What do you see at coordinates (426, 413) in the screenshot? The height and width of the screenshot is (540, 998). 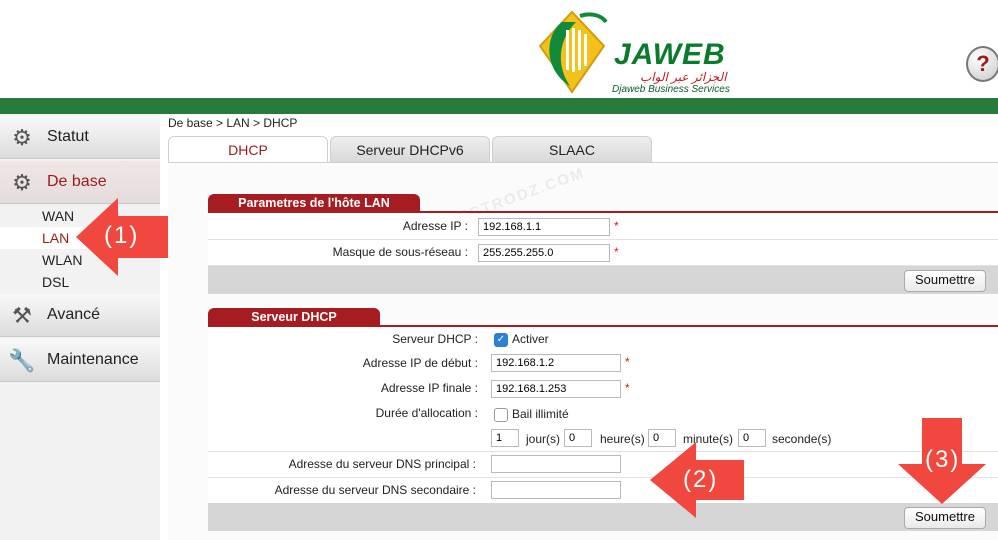 I see `lease-duration-label: Durée d'allocation :` at bounding box center [426, 413].